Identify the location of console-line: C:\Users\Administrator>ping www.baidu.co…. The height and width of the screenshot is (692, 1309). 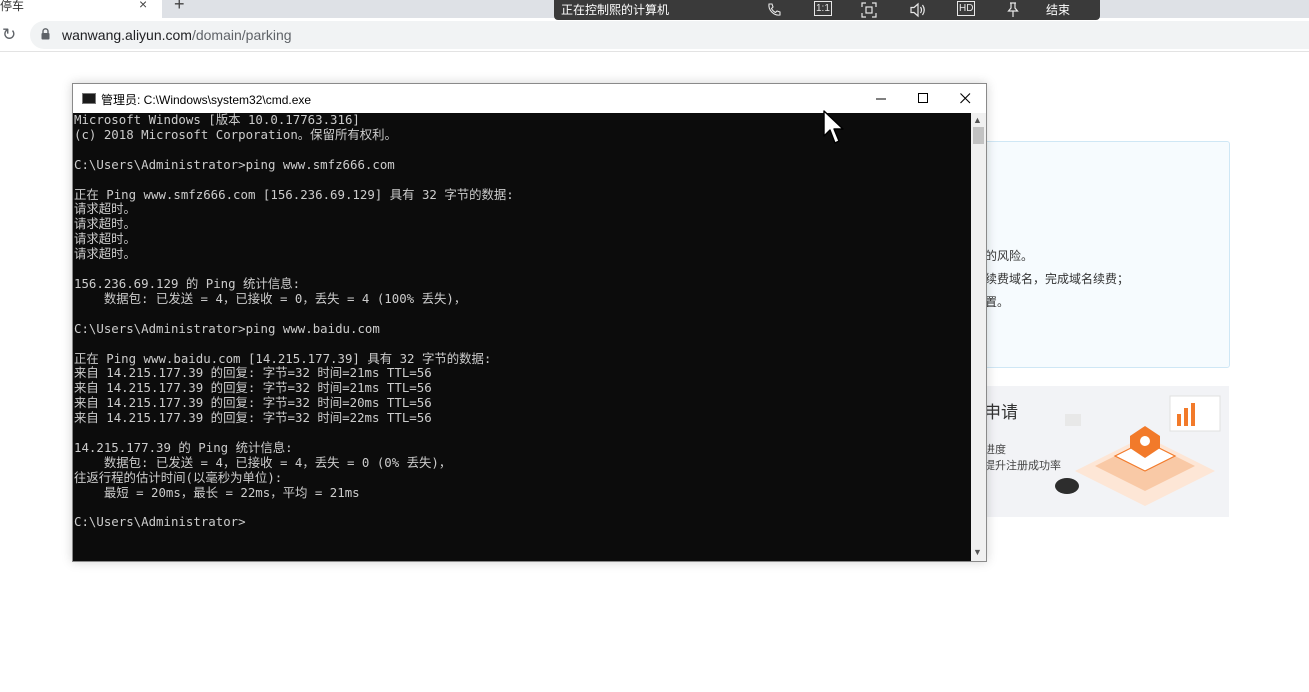
(227, 328).